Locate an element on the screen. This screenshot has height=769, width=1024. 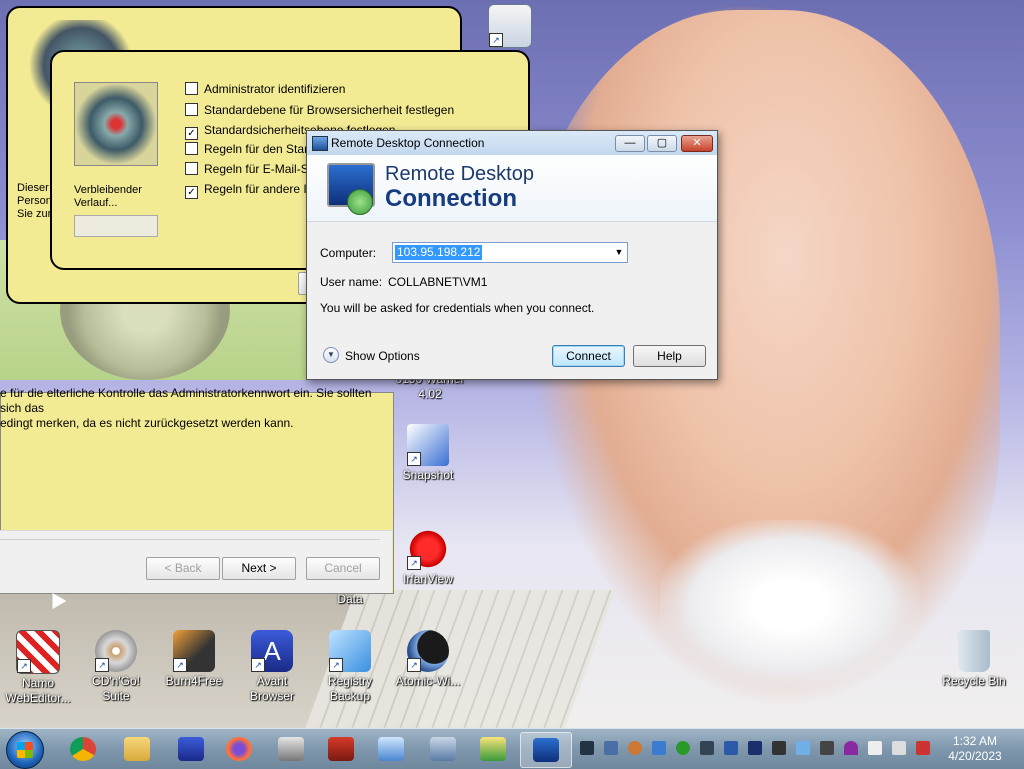
icon-label: Burn4Free is located at coordinates (194, 681).